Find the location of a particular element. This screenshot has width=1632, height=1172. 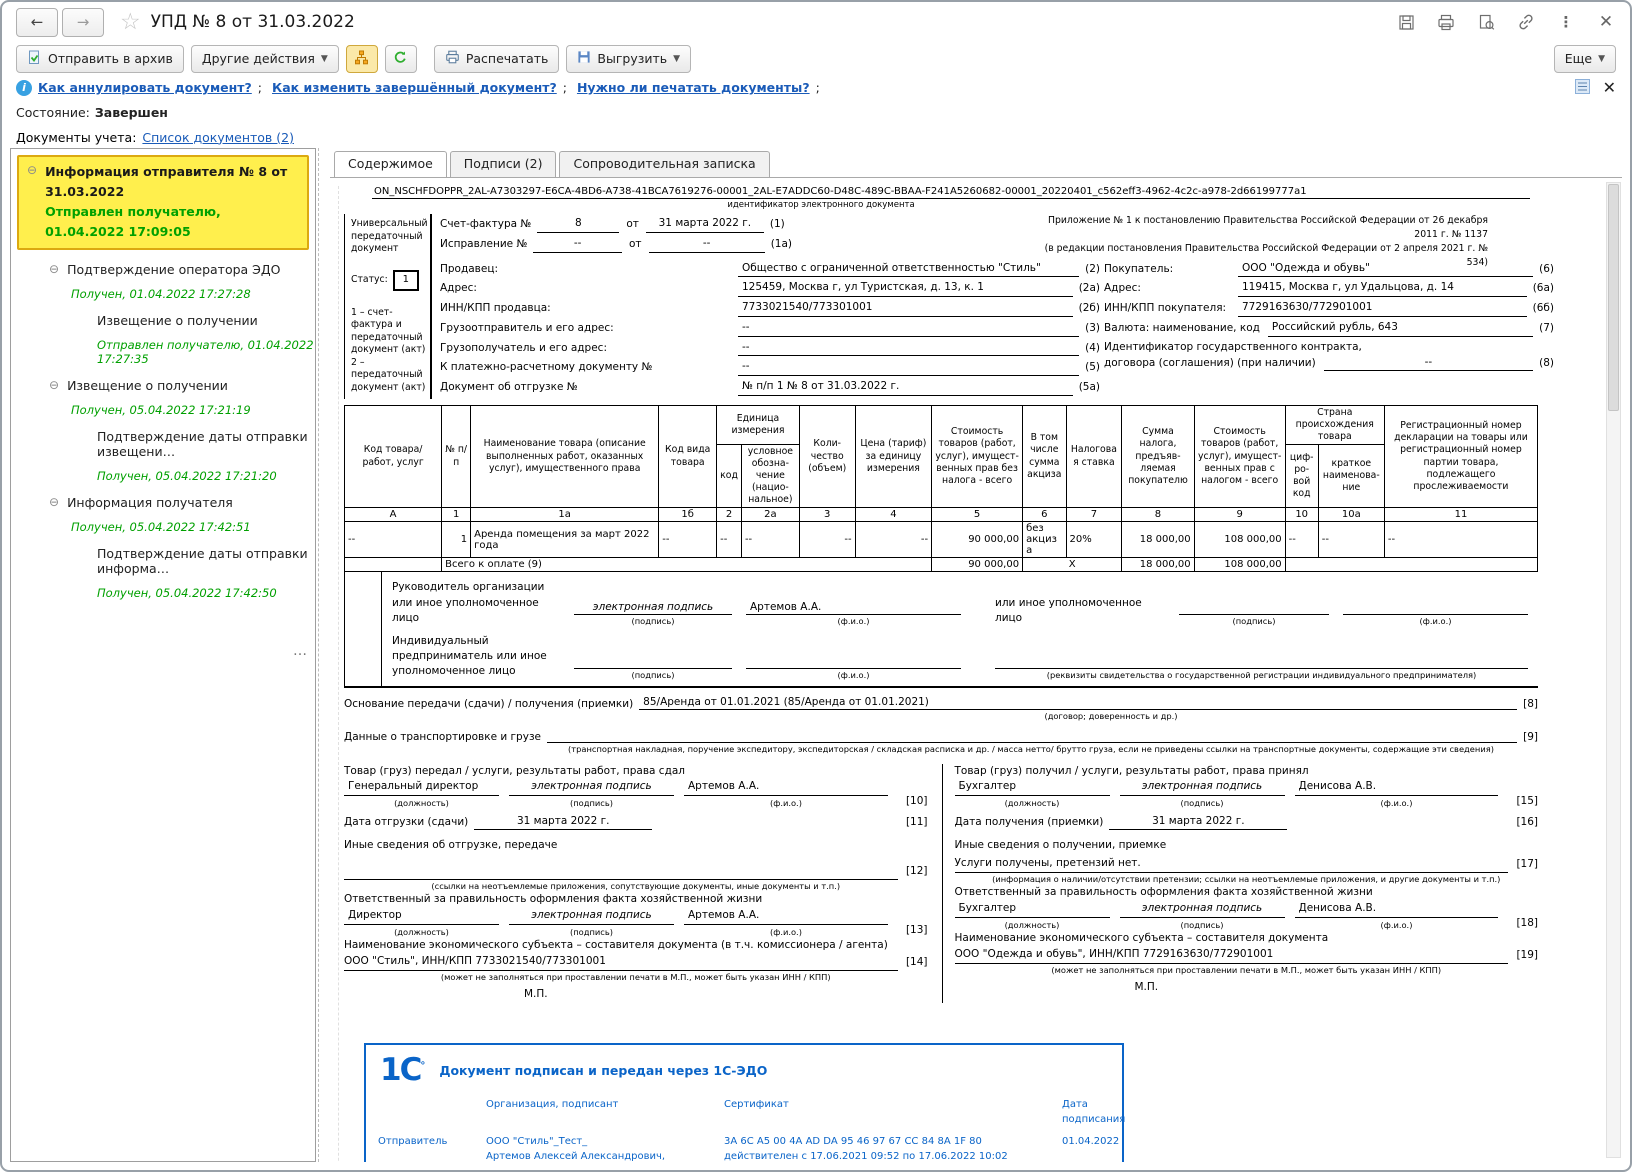

line-code: (7) is located at coordinates (1546, 327).